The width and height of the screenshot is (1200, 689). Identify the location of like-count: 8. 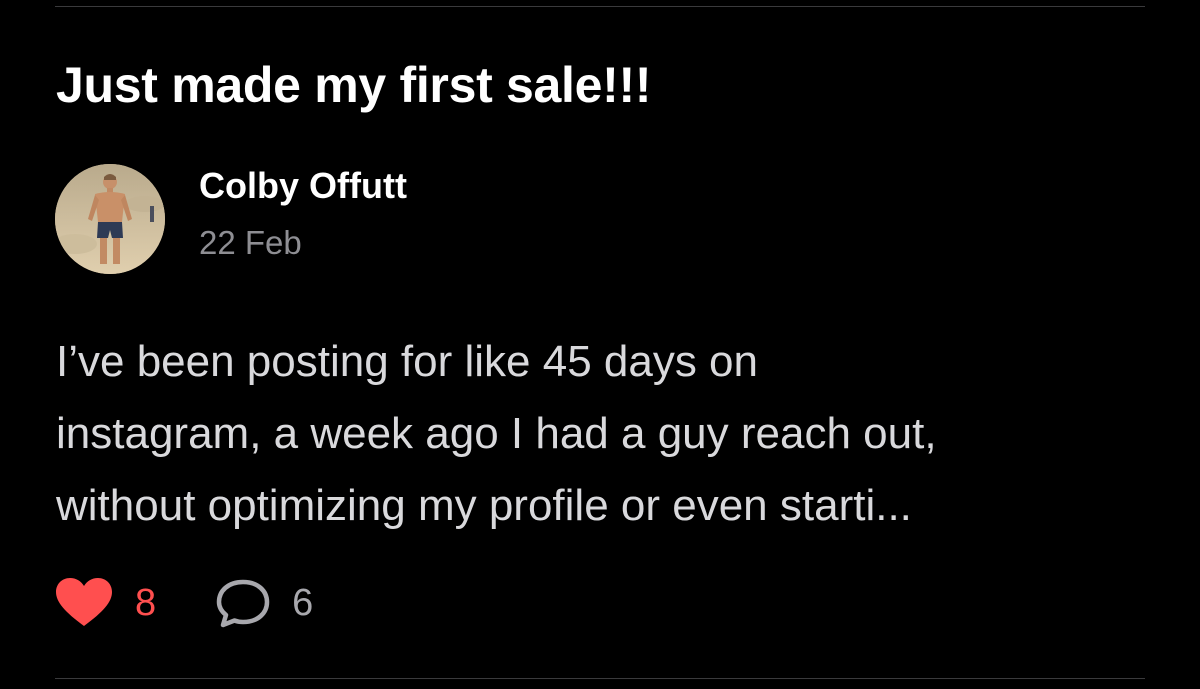
(146, 603).